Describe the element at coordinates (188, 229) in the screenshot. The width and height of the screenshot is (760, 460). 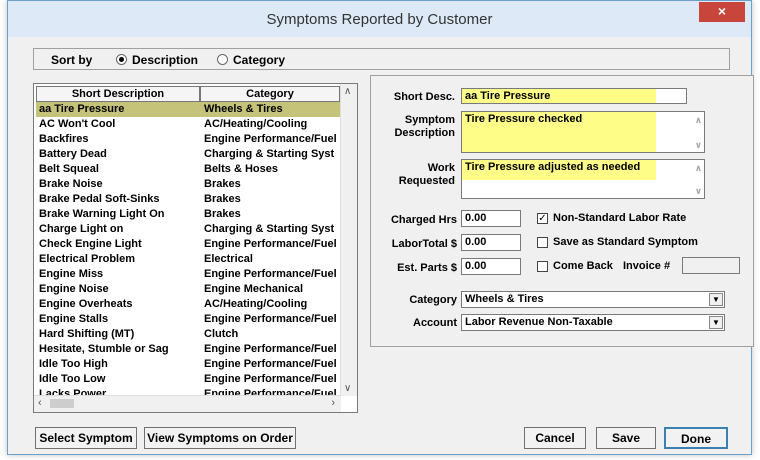
I see `list-item: Charge Light on Charging & Starting Syst` at that location.